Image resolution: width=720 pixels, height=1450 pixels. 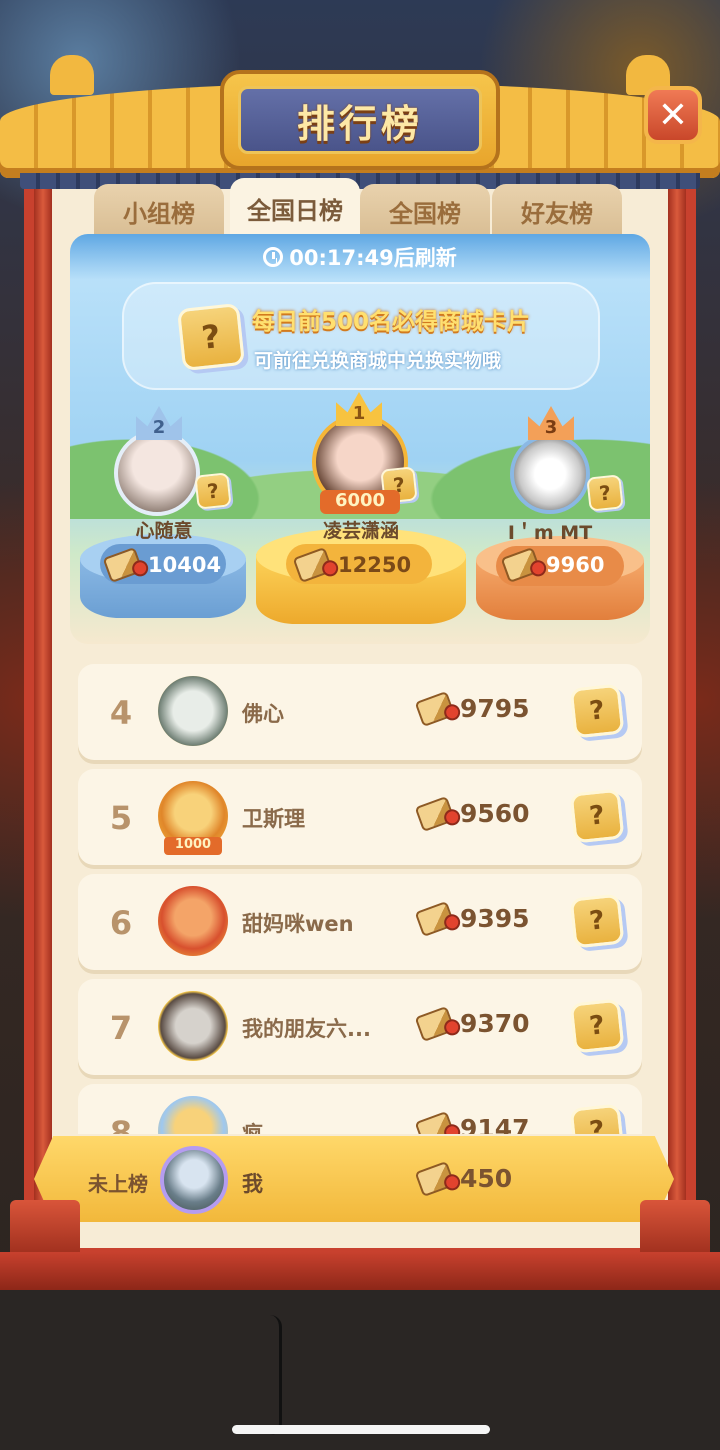 What do you see at coordinates (193, 846) in the screenshot?
I see `level-badge: 1000` at bounding box center [193, 846].